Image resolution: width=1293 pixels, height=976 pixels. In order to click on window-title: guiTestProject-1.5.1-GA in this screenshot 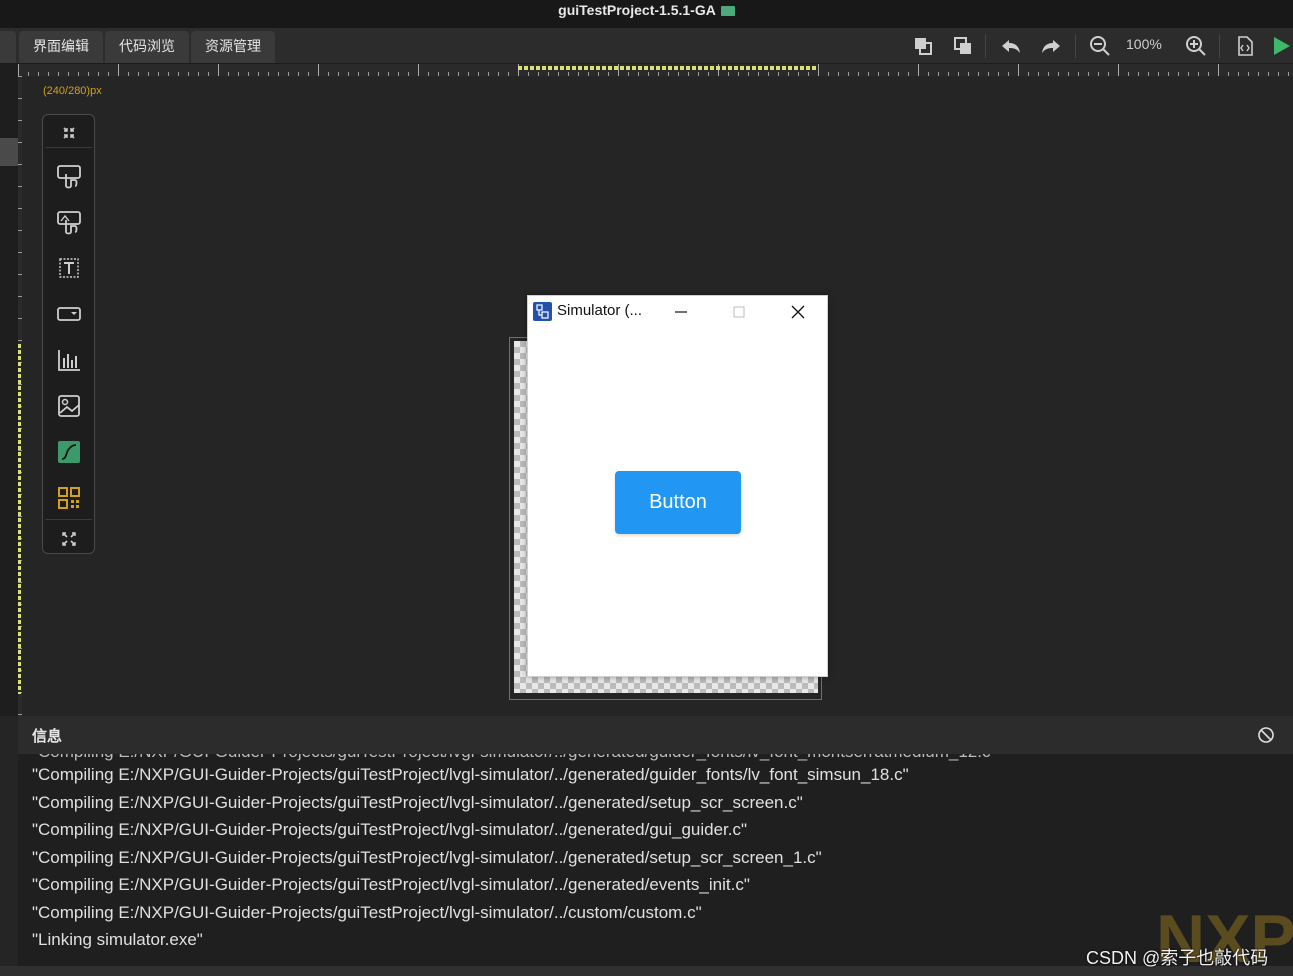, I will do `click(637, 10)`.